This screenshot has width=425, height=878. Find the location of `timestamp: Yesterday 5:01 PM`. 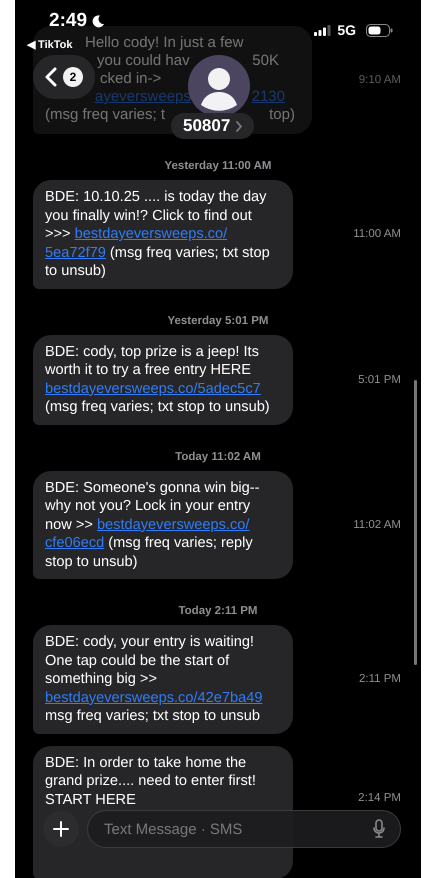

timestamp: Yesterday 5:01 PM is located at coordinates (218, 320).